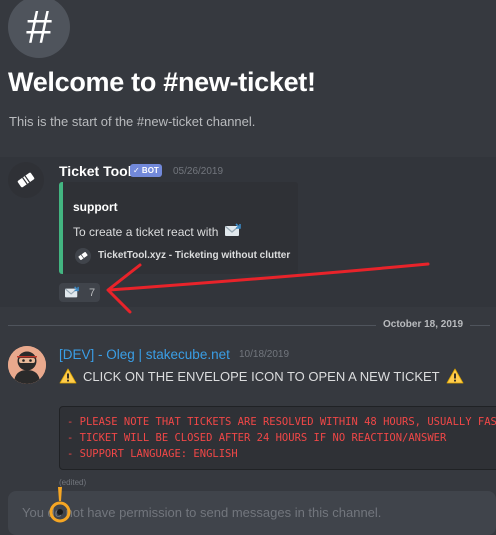 The height and width of the screenshot is (535, 496). What do you see at coordinates (39, 29) in the screenshot?
I see `channel-hash-icon: #` at bounding box center [39, 29].